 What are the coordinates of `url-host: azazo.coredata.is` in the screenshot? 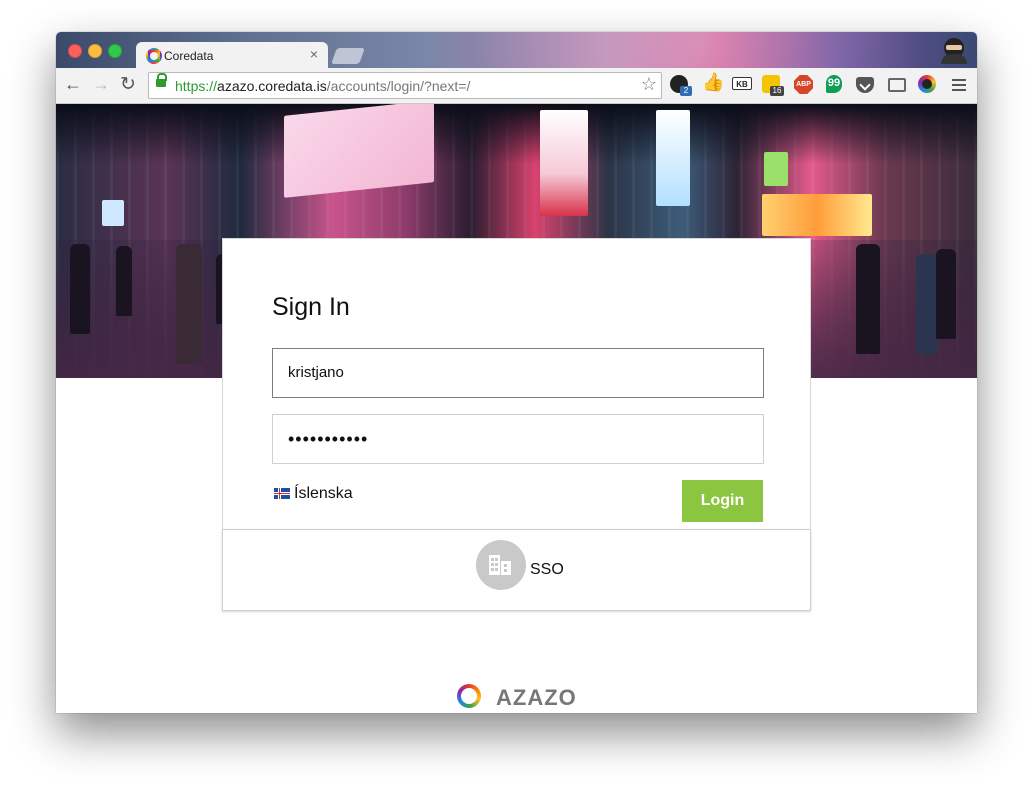 It's located at (272, 86).